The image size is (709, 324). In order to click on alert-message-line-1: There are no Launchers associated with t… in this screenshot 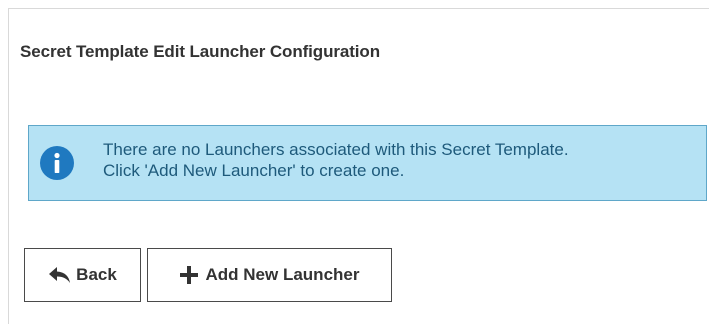, I will do `click(336, 149)`.